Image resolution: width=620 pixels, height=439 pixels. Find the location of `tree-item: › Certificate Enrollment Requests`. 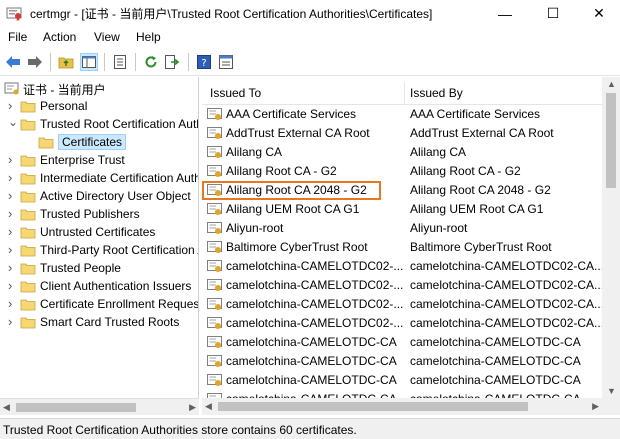

tree-item: › Certificate Enrollment Requests is located at coordinates (99, 305).